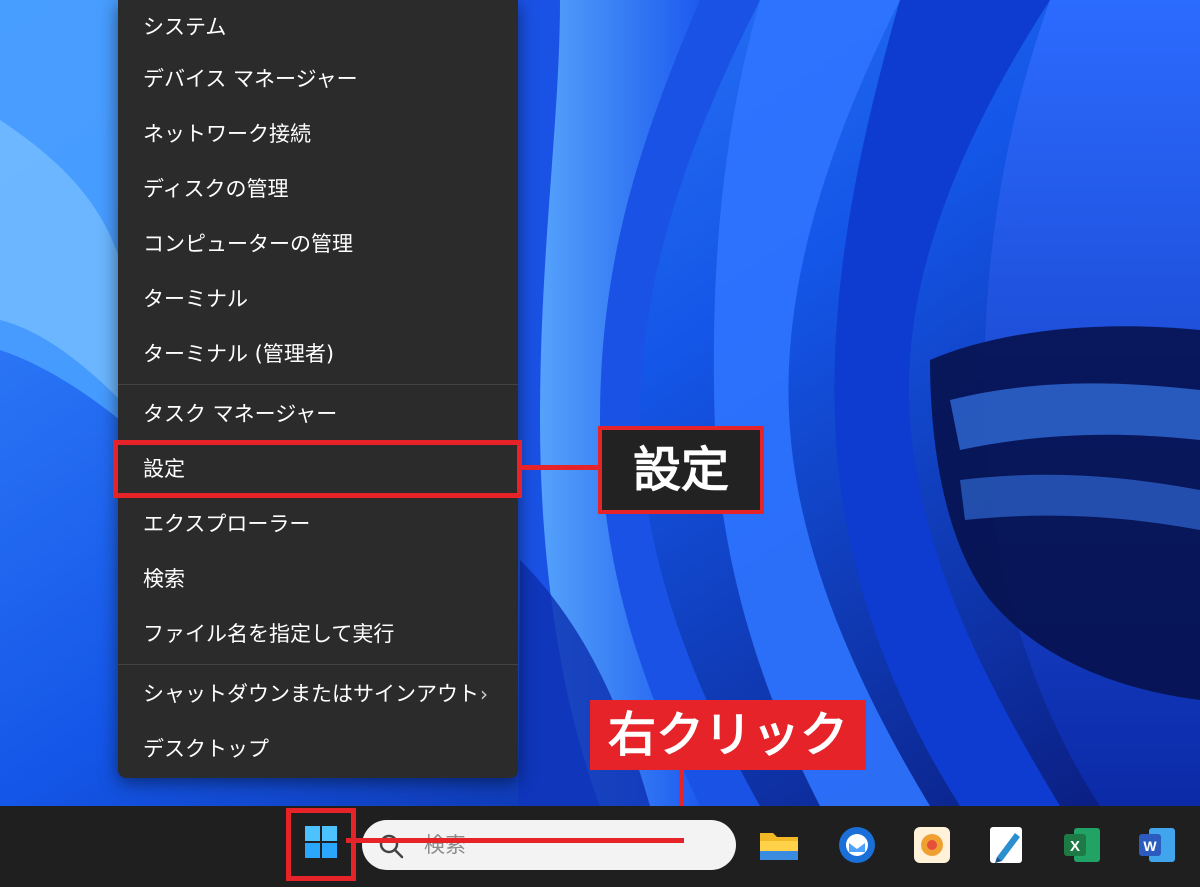  What do you see at coordinates (561, 467) in the screenshot?
I see `settings-callout-line` at bounding box center [561, 467].